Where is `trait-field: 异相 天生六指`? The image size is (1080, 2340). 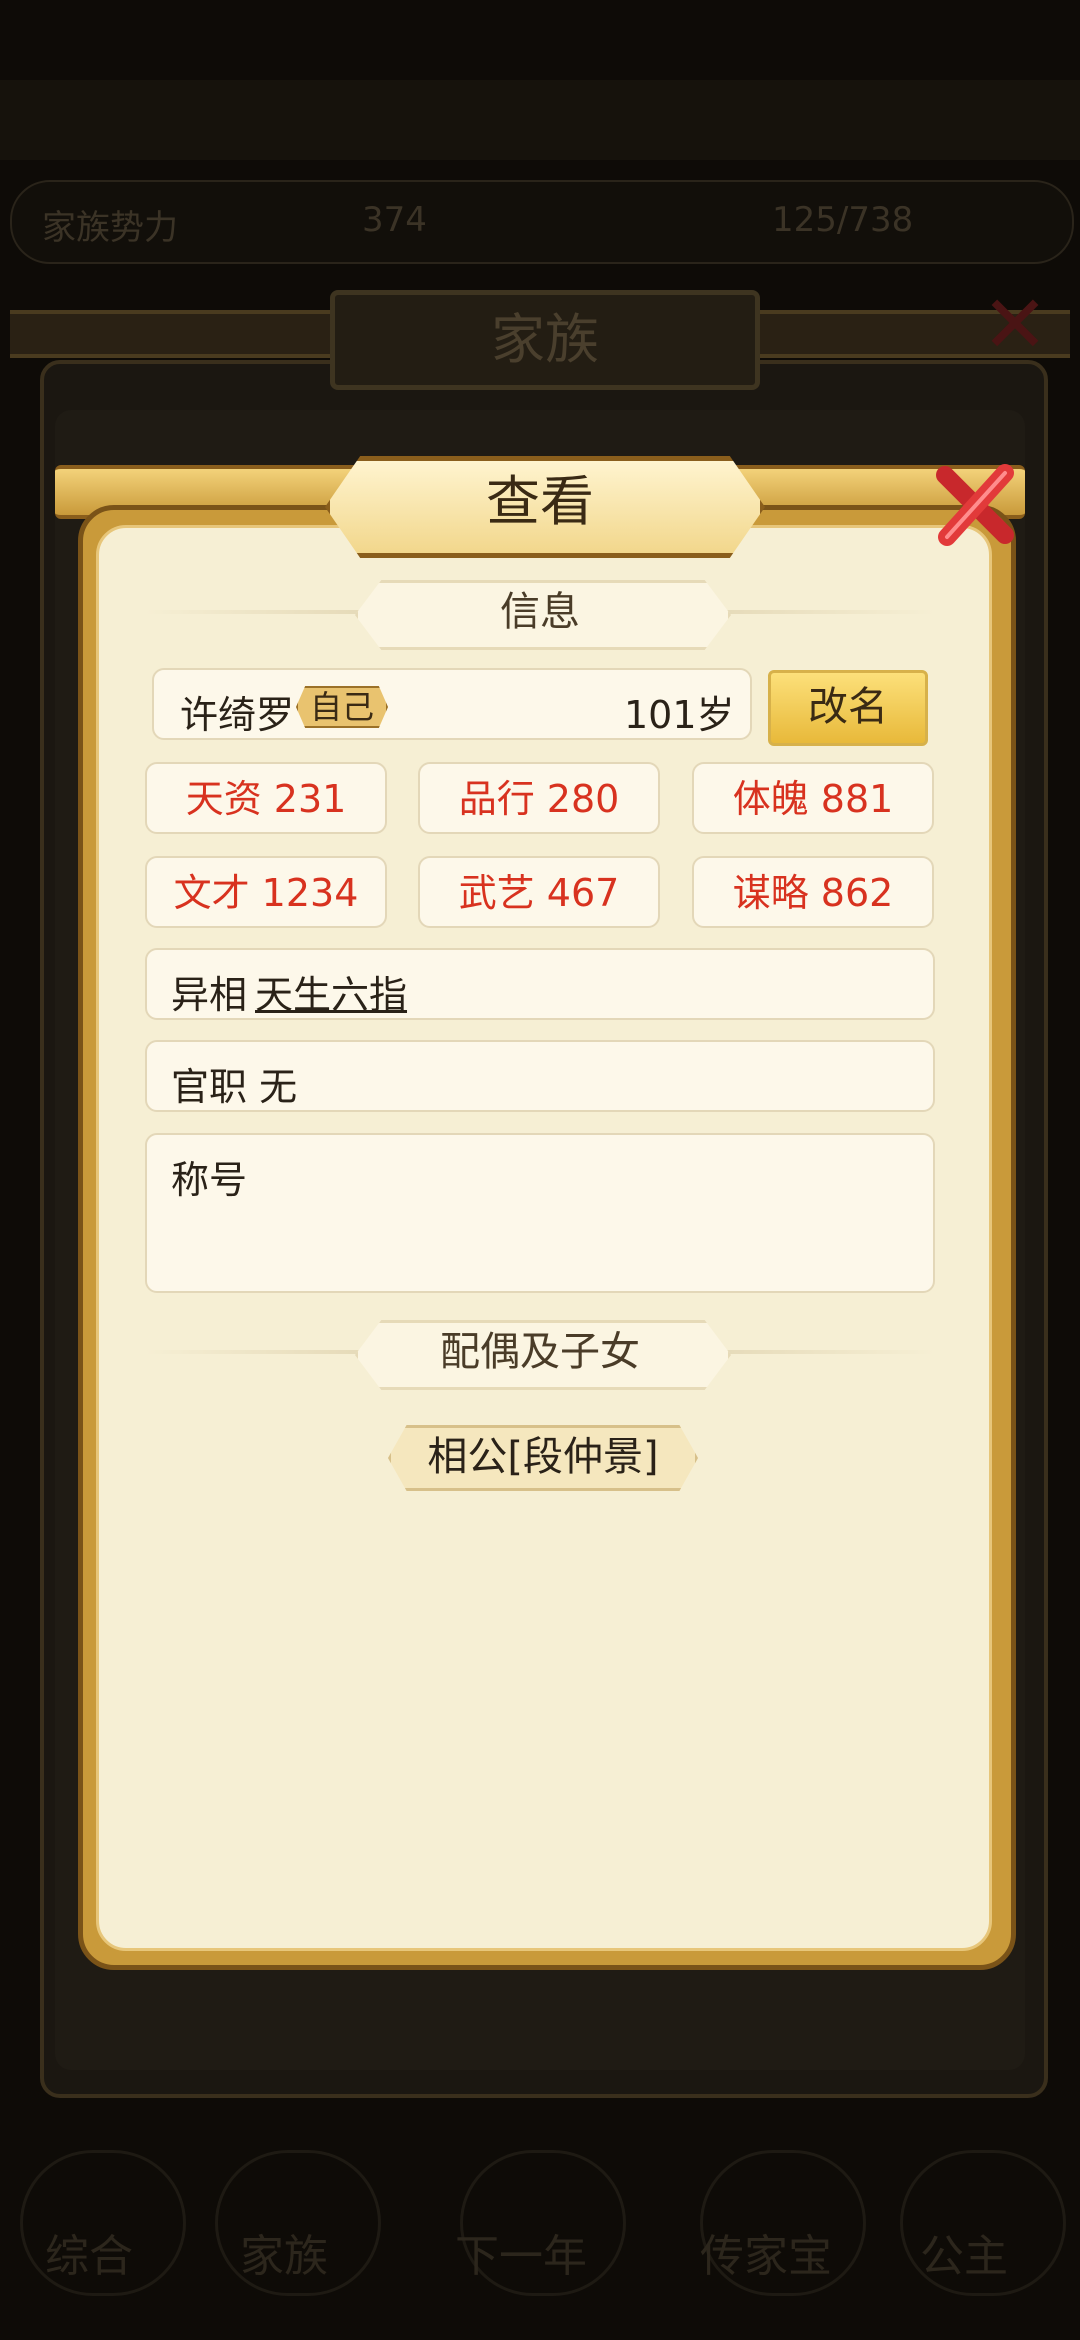
trait-field: 异相 天生六指 is located at coordinates (540, 984).